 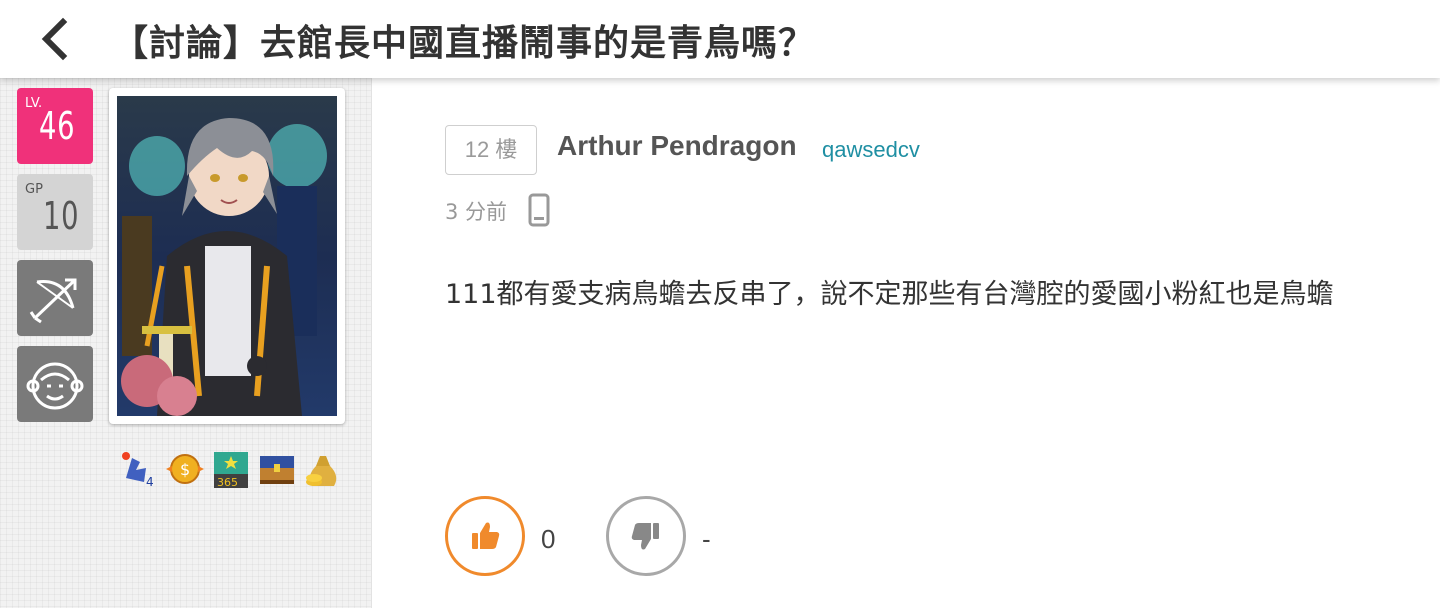 I want to click on thumbs-up-icon, so click(x=486, y=535).